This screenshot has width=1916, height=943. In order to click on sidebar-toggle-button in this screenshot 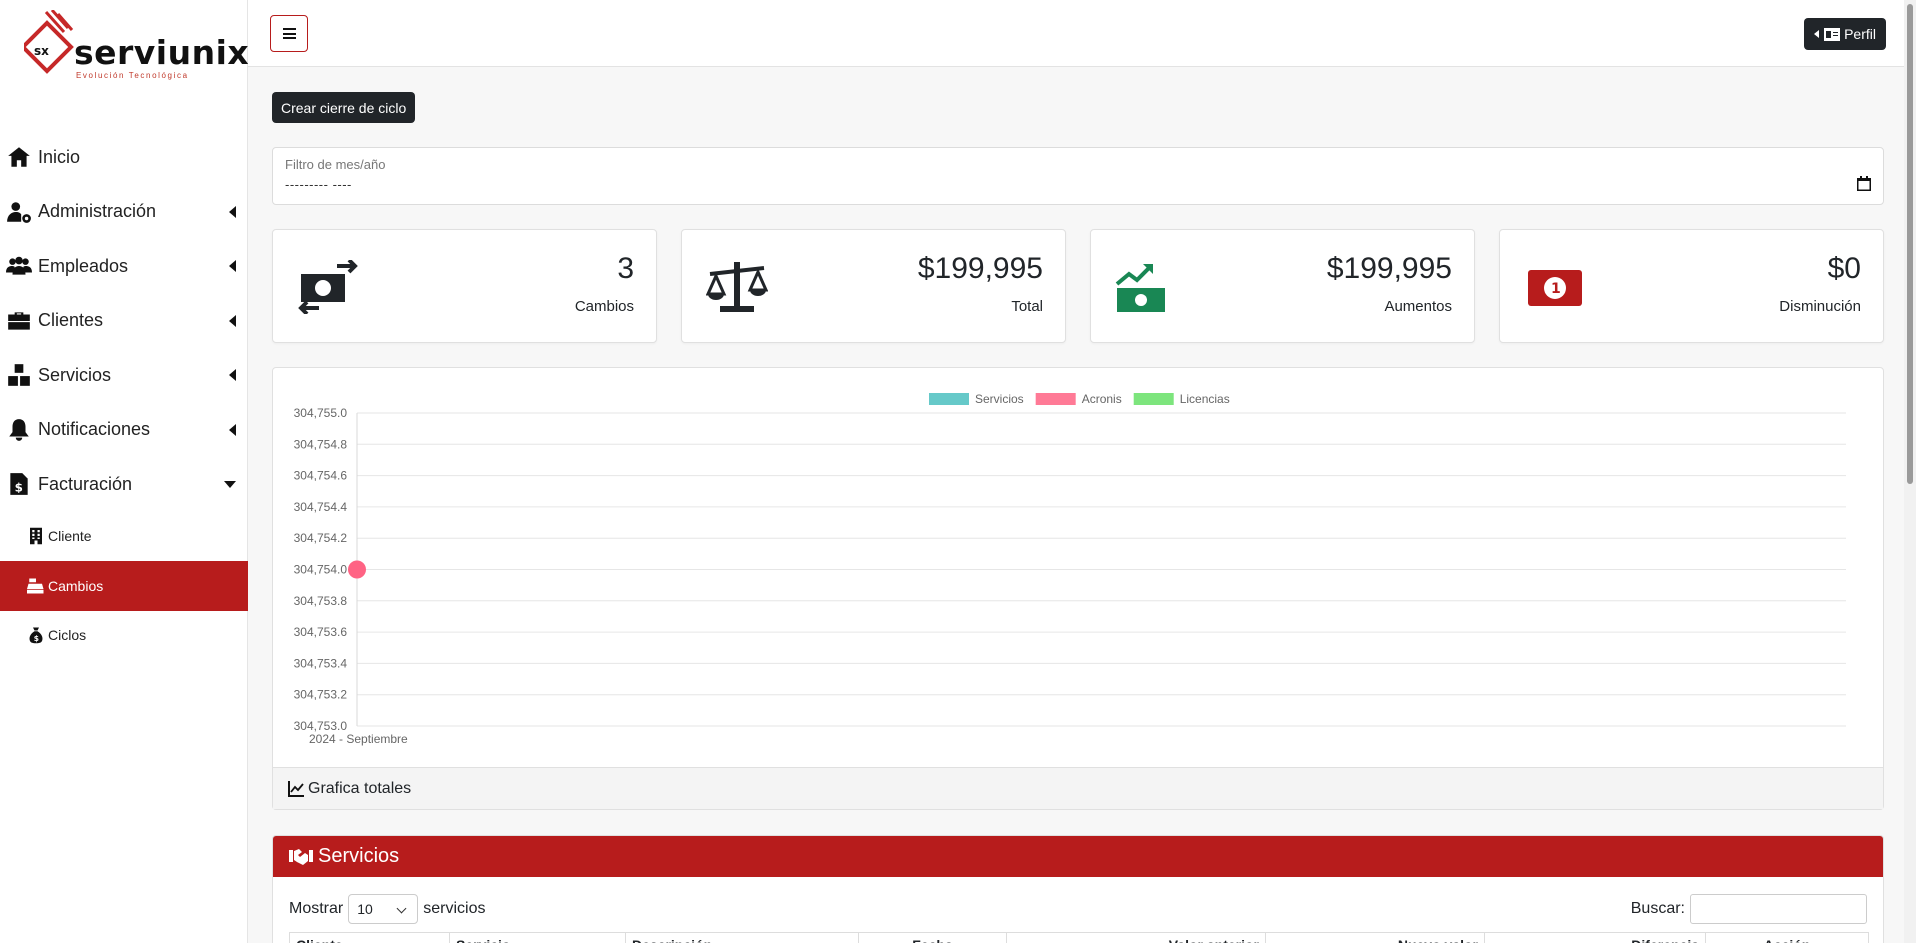, I will do `click(289, 33)`.